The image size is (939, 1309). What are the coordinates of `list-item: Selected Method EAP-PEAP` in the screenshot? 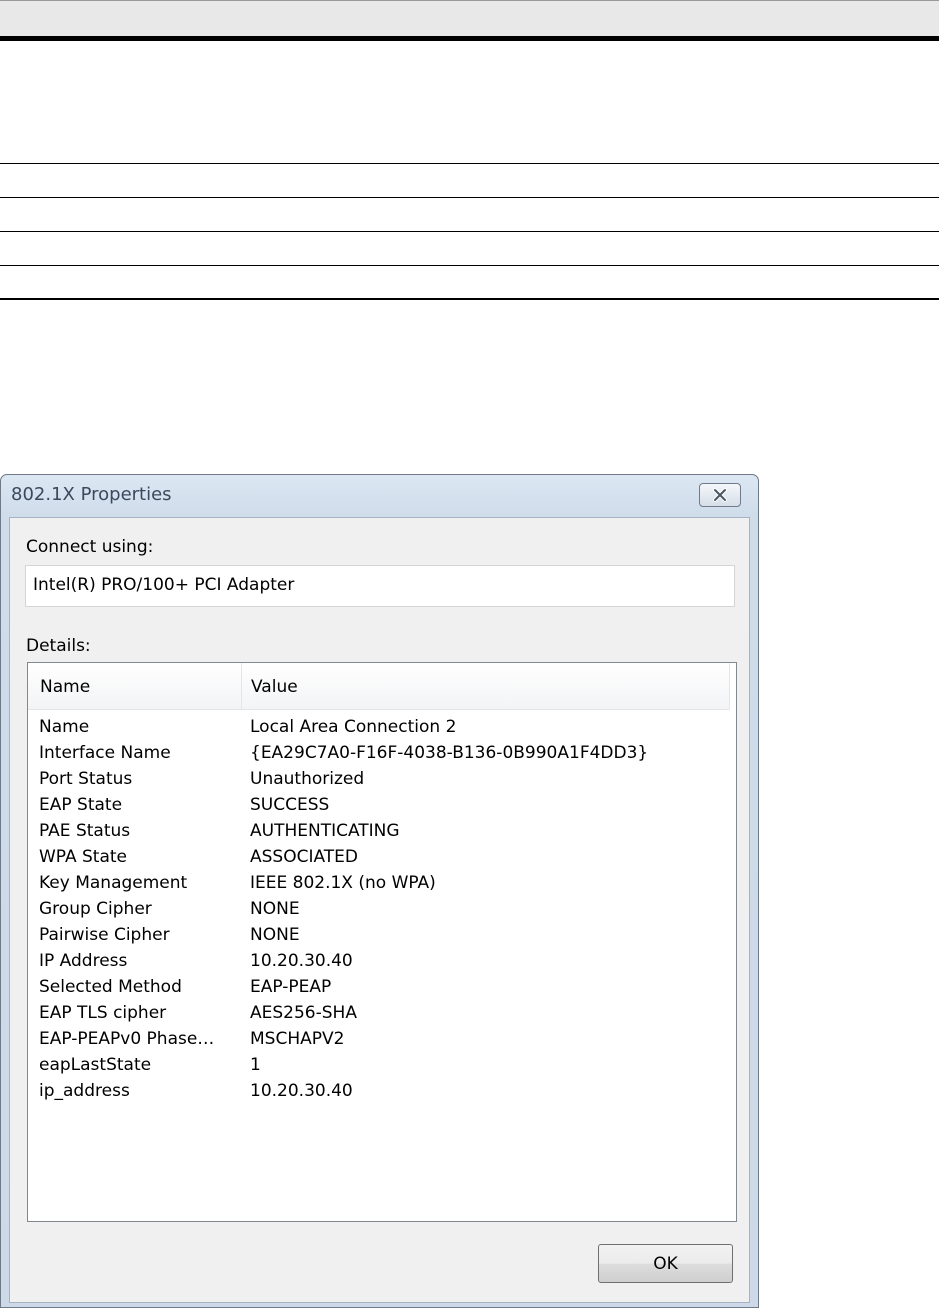 It's located at (379, 990).